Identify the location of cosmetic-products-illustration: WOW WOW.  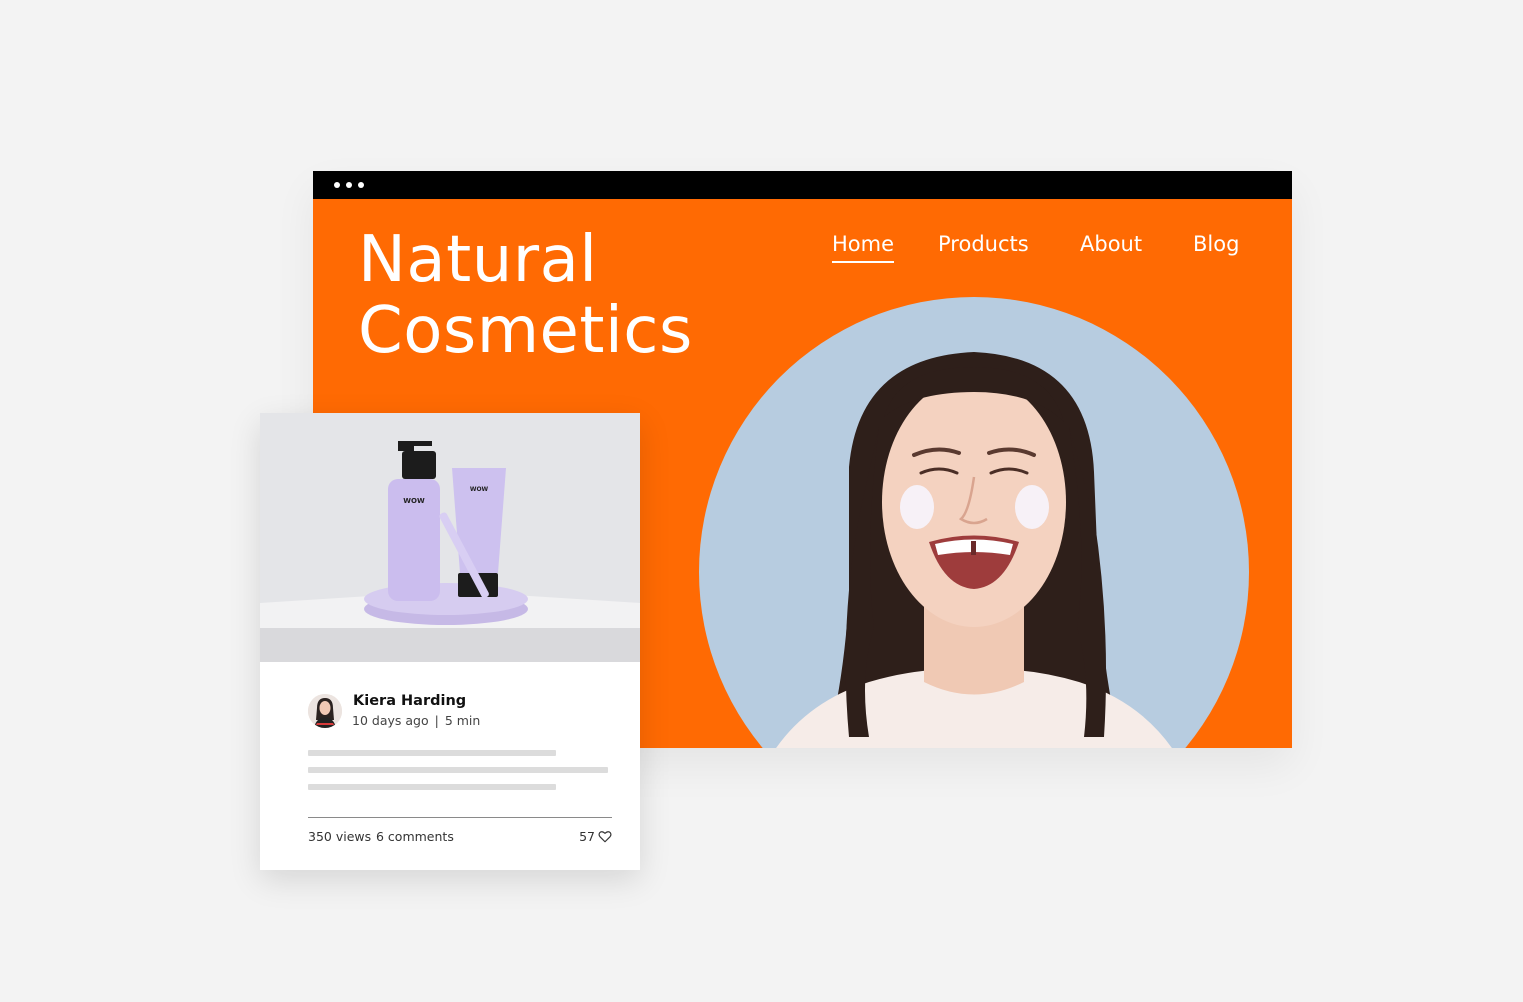
(450, 537).